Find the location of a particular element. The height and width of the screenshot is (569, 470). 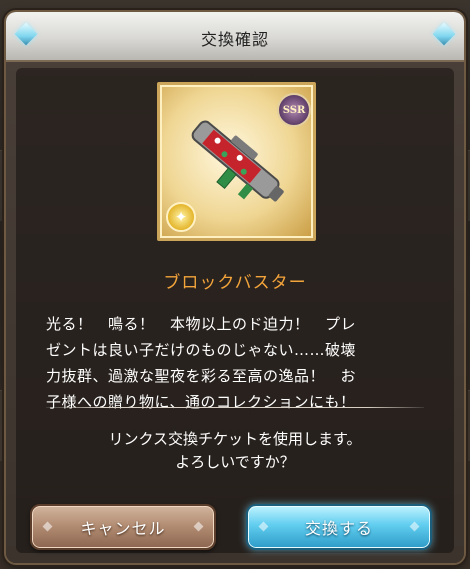

dialog-title: 交換確認 is located at coordinates (234, 39).